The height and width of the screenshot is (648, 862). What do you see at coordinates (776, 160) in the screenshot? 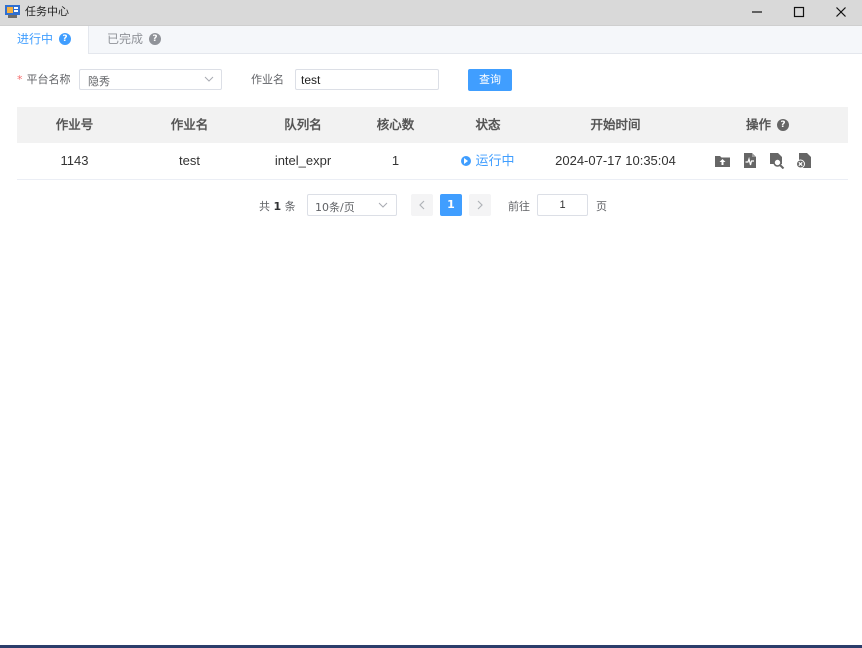
I see `file-search-icon` at bounding box center [776, 160].